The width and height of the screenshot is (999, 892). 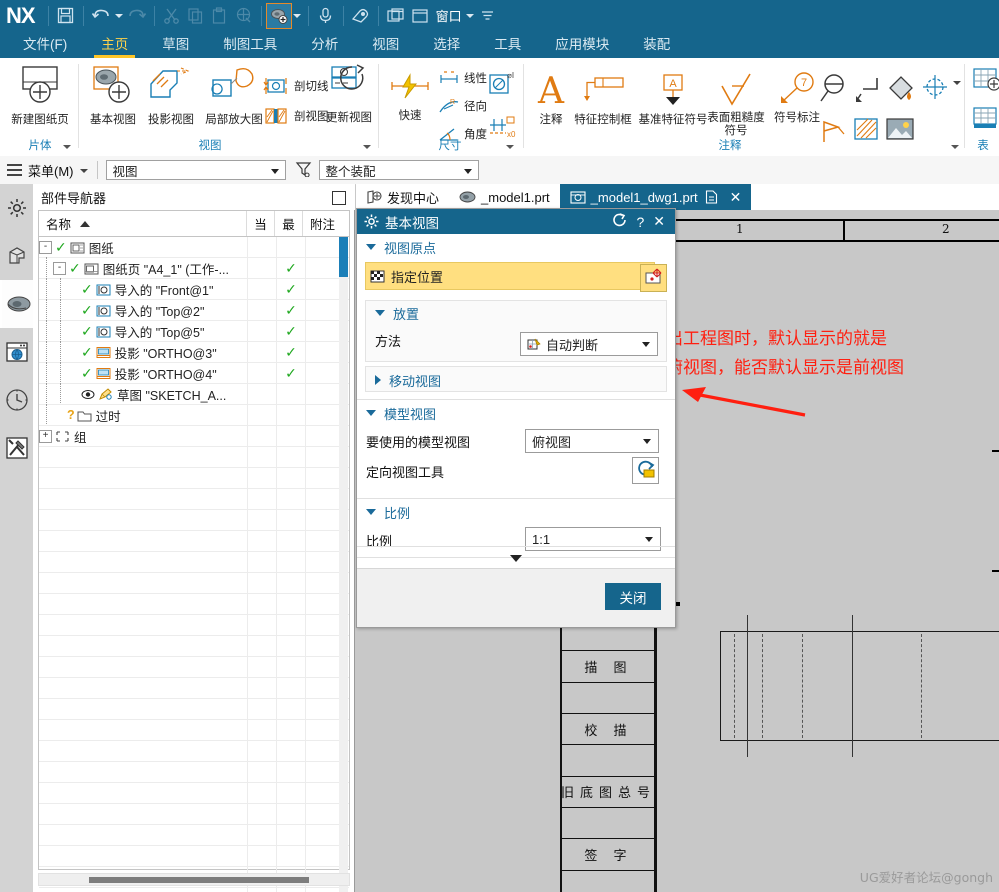 What do you see at coordinates (326, 223) in the screenshot?
I see `column-header-comment: 附注` at bounding box center [326, 223].